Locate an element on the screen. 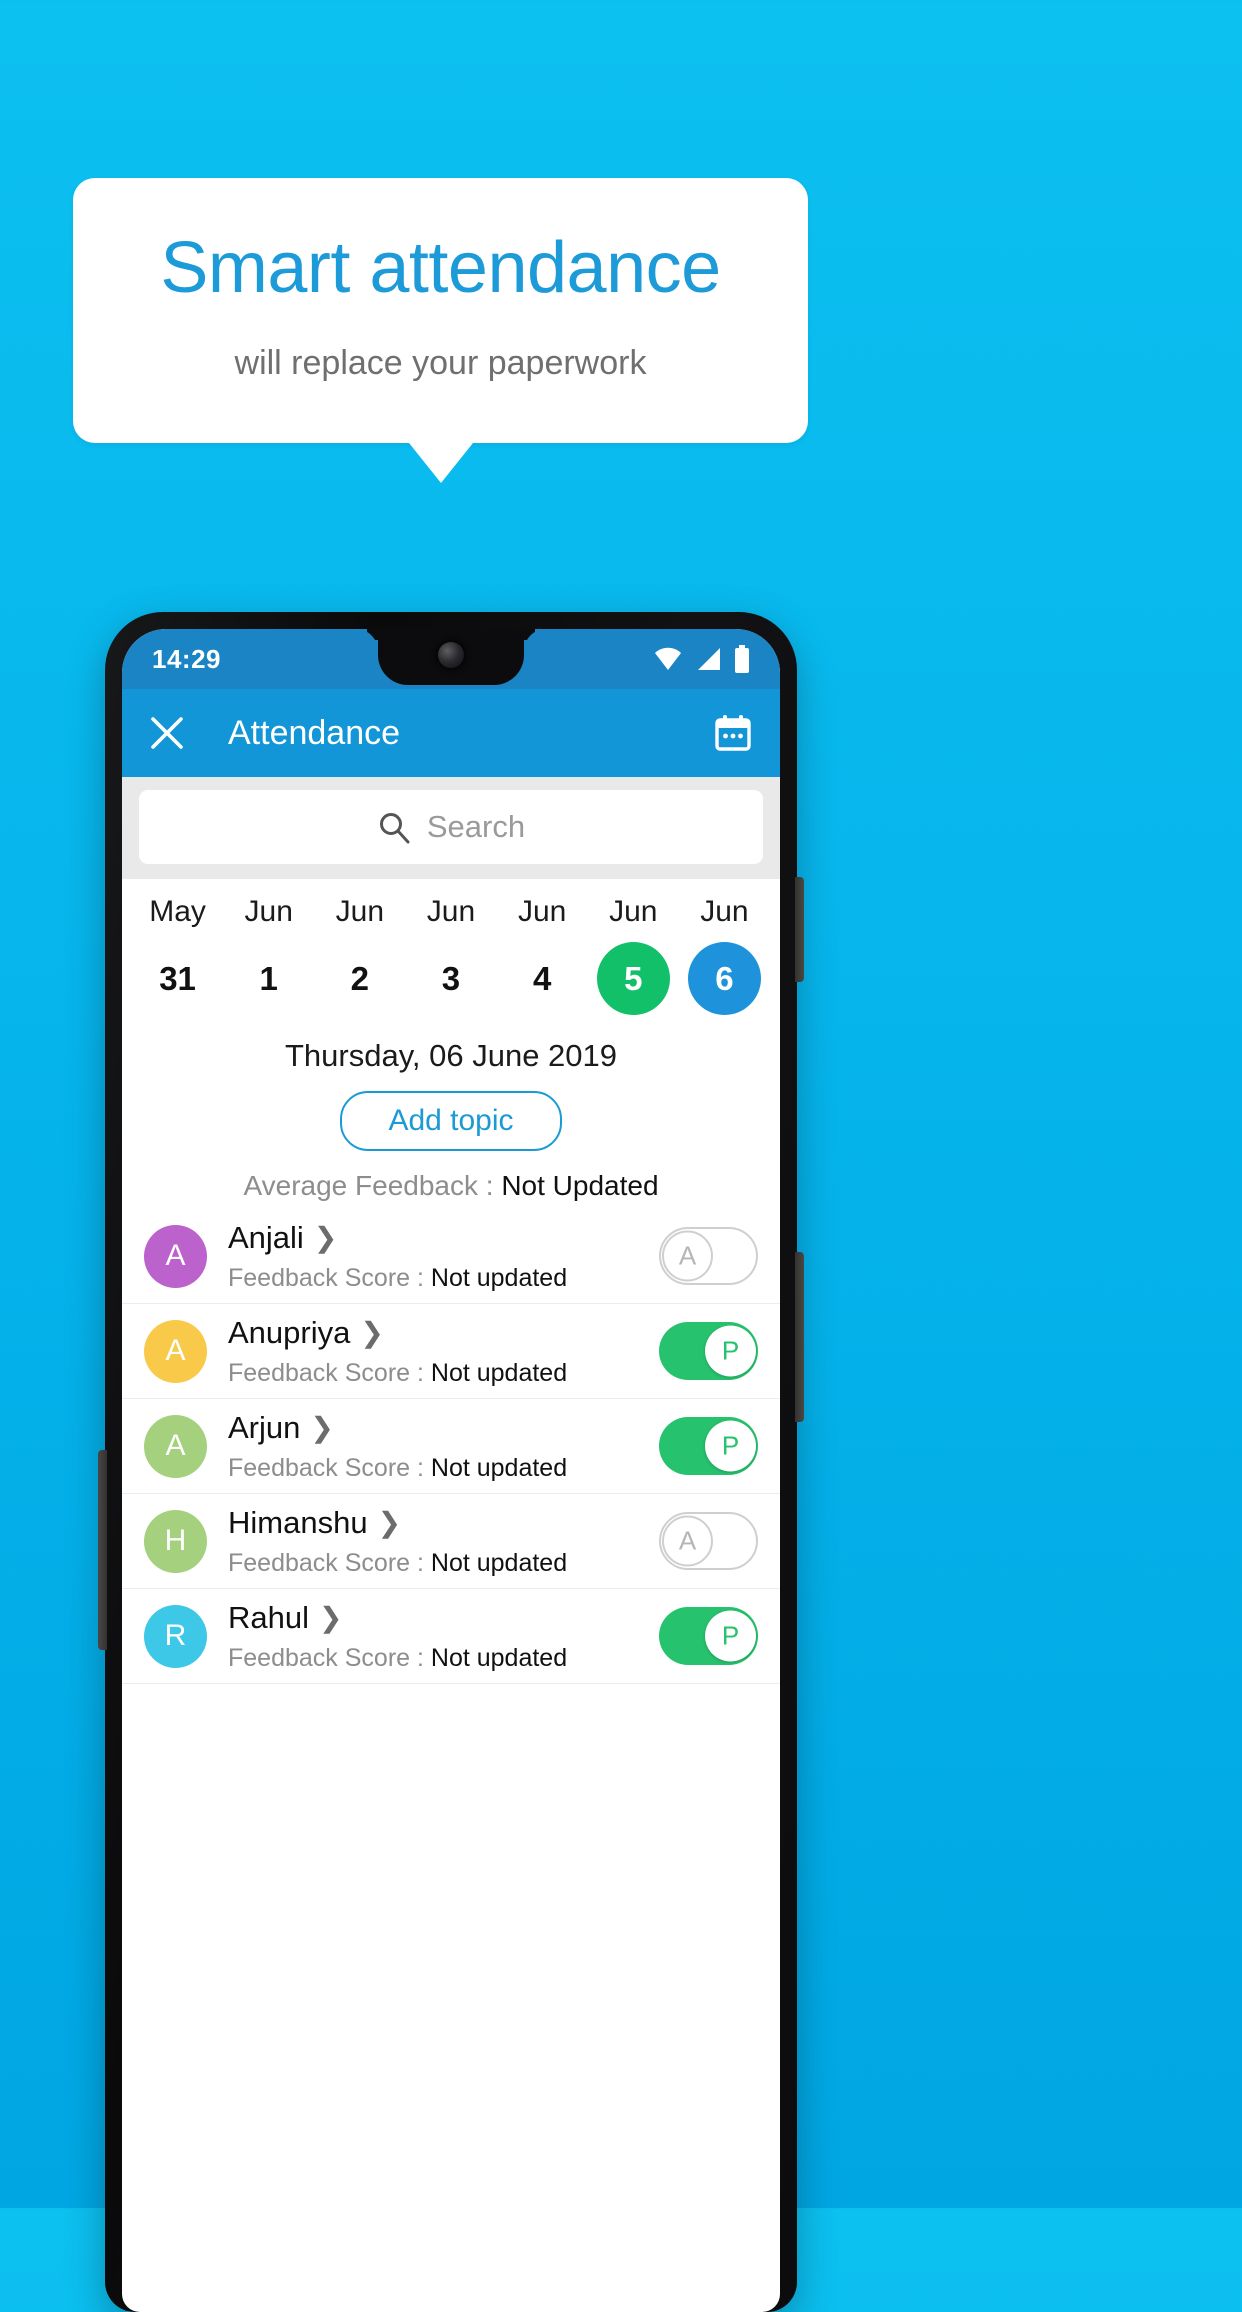 Image resolution: width=1242 pixels, height=2312 pixels. date-day: 1 is located at coordinates (268, 978).